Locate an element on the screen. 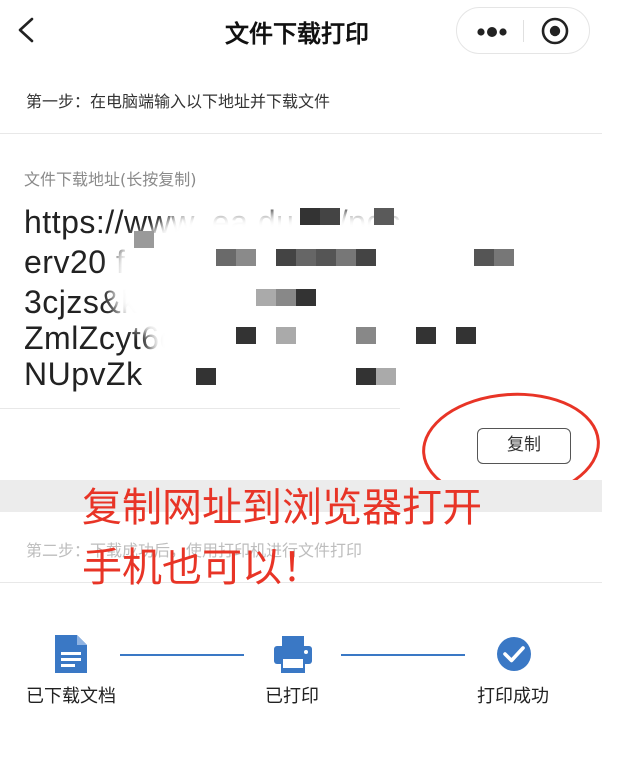 The height and width of the screenshot is (758, 618). step-label-printed: 已打印 is located at coordinates (292, 696).